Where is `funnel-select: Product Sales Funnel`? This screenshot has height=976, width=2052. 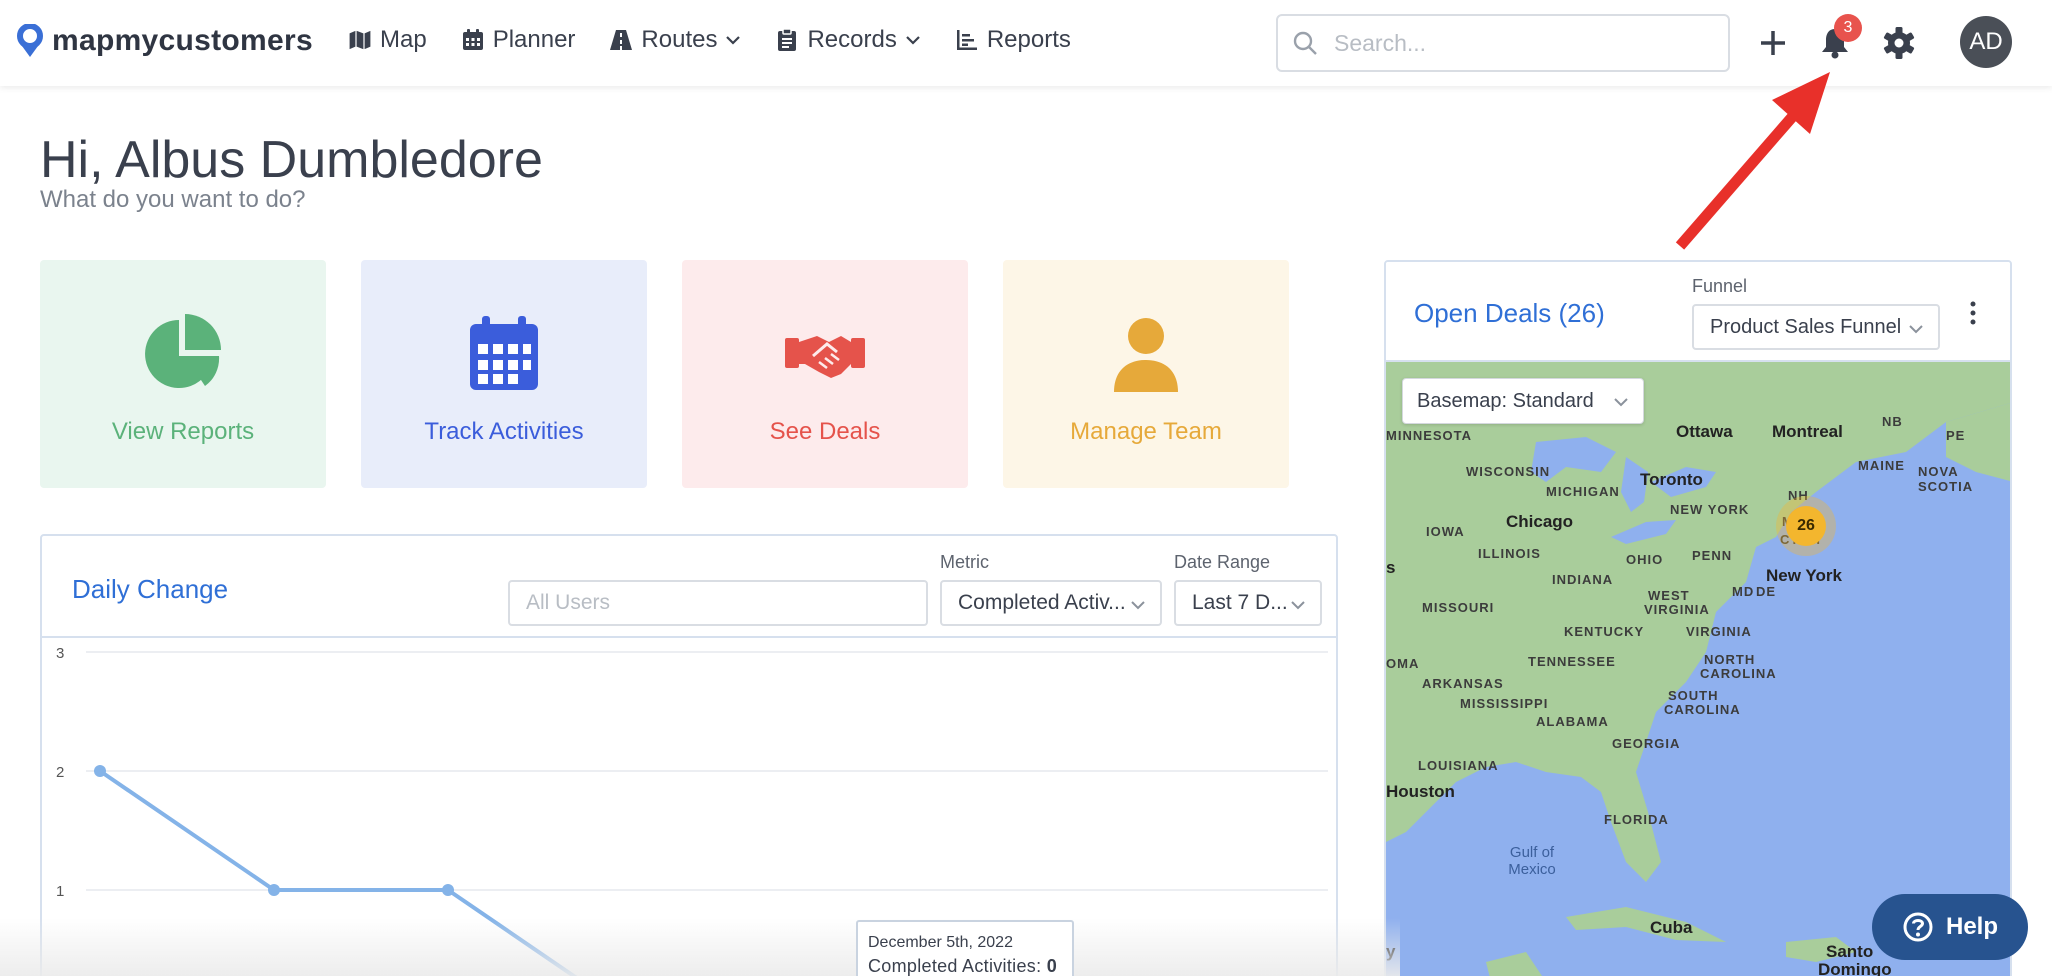 funnel-select: Product Sales Funnel is located at coordinates (1816, 327).